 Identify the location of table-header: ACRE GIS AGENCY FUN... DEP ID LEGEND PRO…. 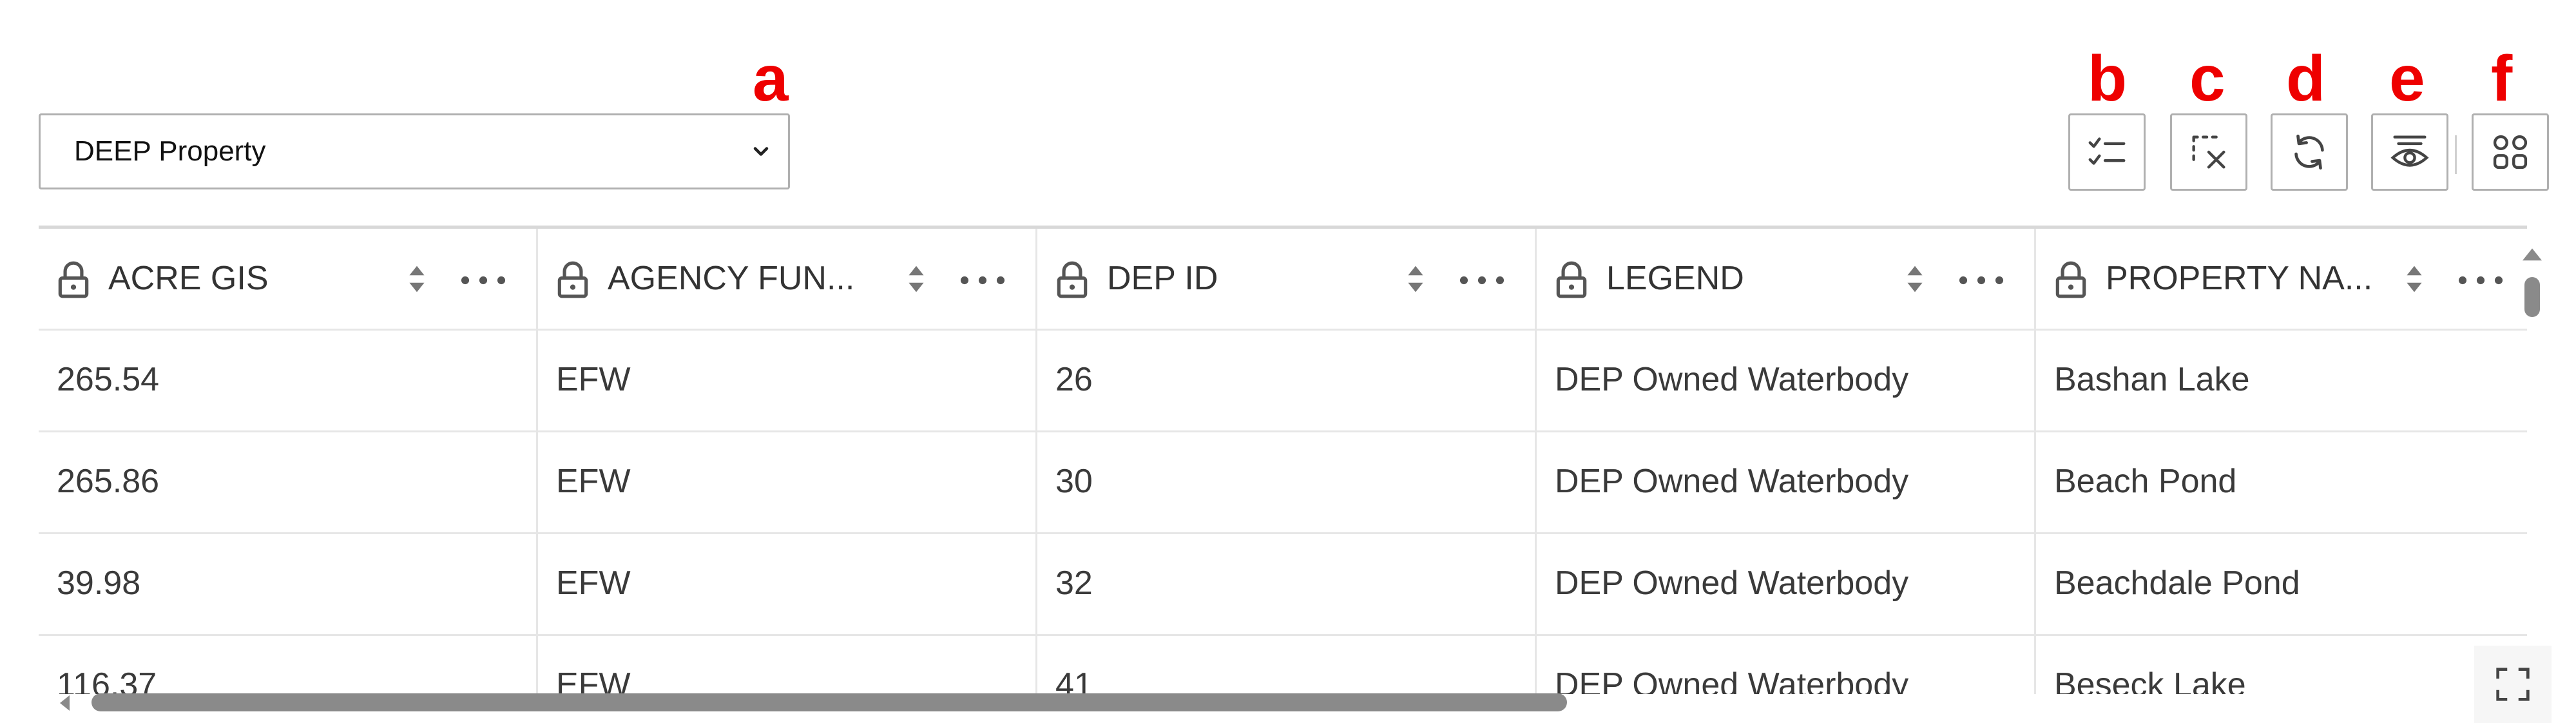
(1283, 280).